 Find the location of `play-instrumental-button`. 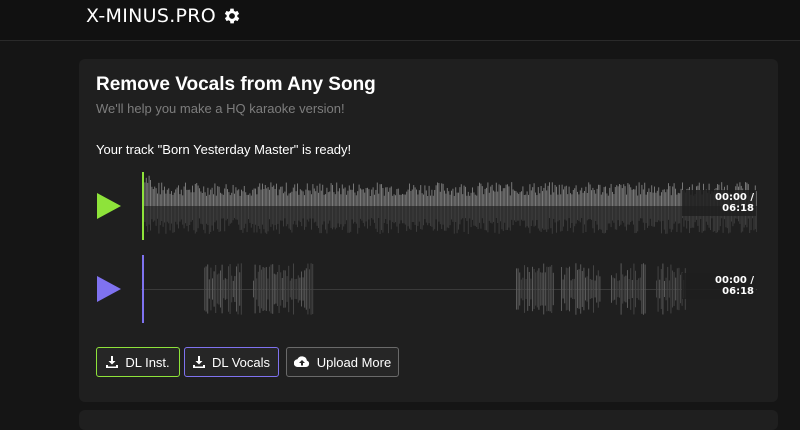

play-instrumental-button is located at coordinates (109, 206).